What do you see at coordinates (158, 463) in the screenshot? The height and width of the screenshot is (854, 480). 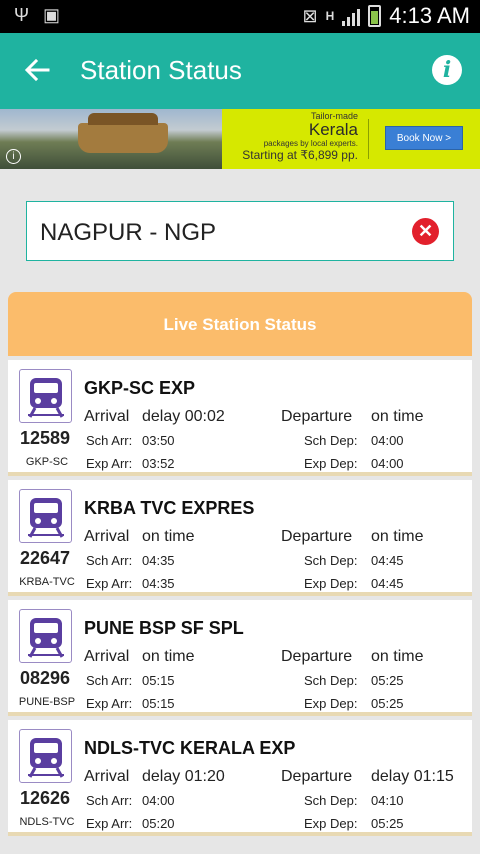 I see `exp-arr-time: 03:52` at bounding box center [158, 463].